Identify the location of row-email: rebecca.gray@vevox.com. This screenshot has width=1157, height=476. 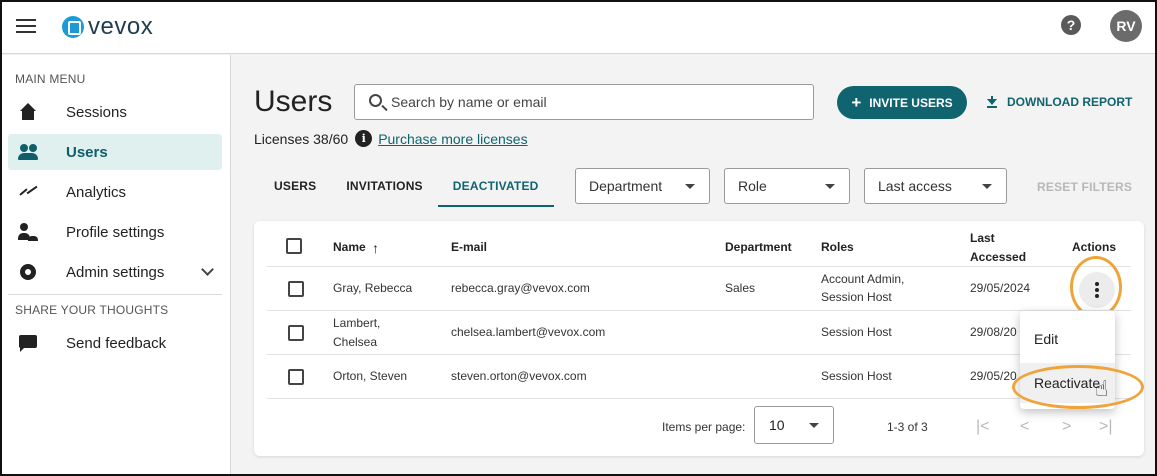
(520, 288).